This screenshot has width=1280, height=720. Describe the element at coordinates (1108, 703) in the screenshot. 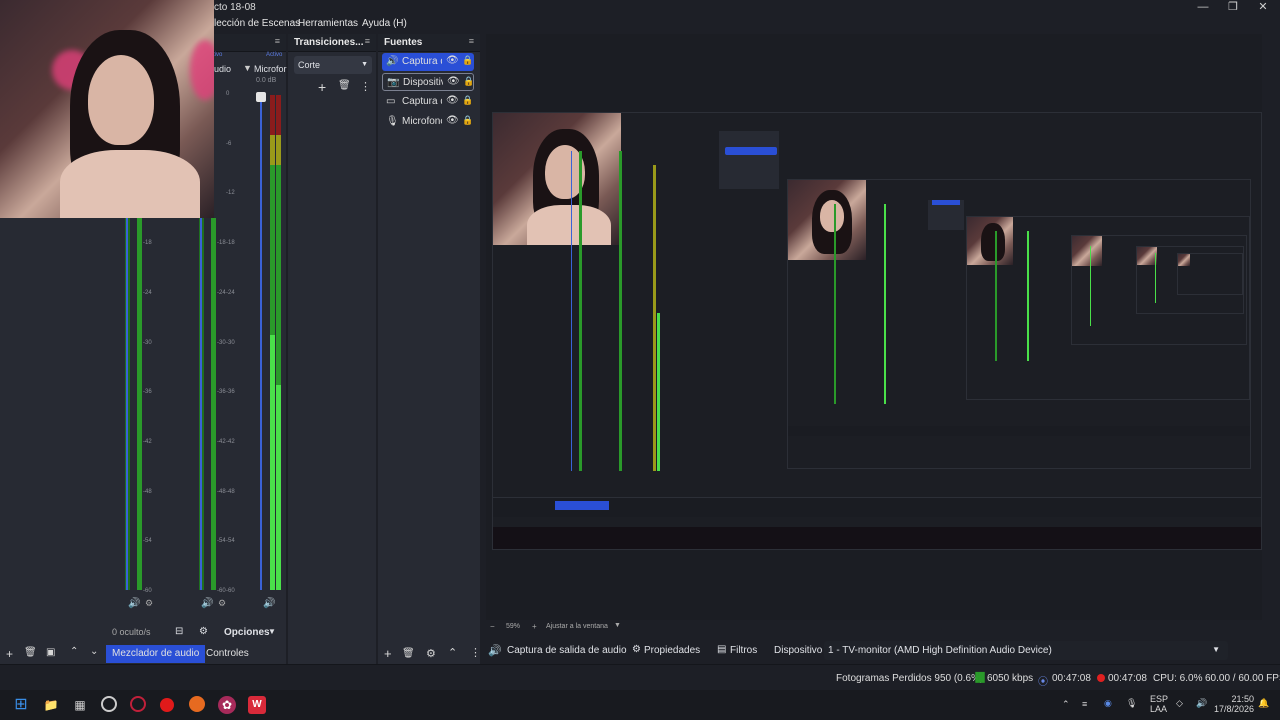

I see `vpn-icon: ◉` at that location.